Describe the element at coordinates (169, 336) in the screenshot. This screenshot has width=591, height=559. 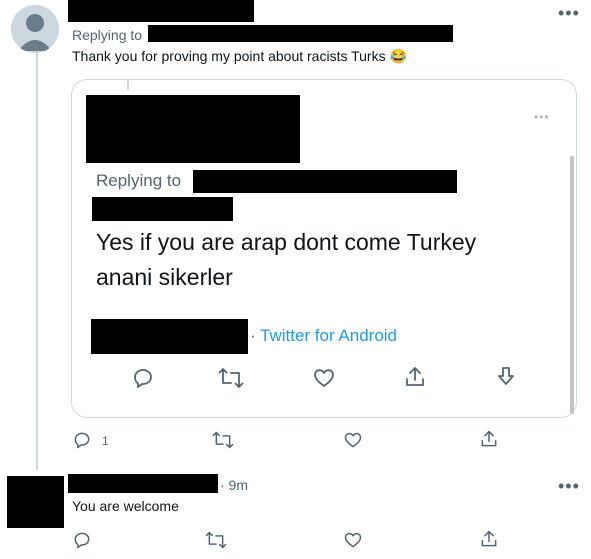
I see `redacted-timestamp` at that location.